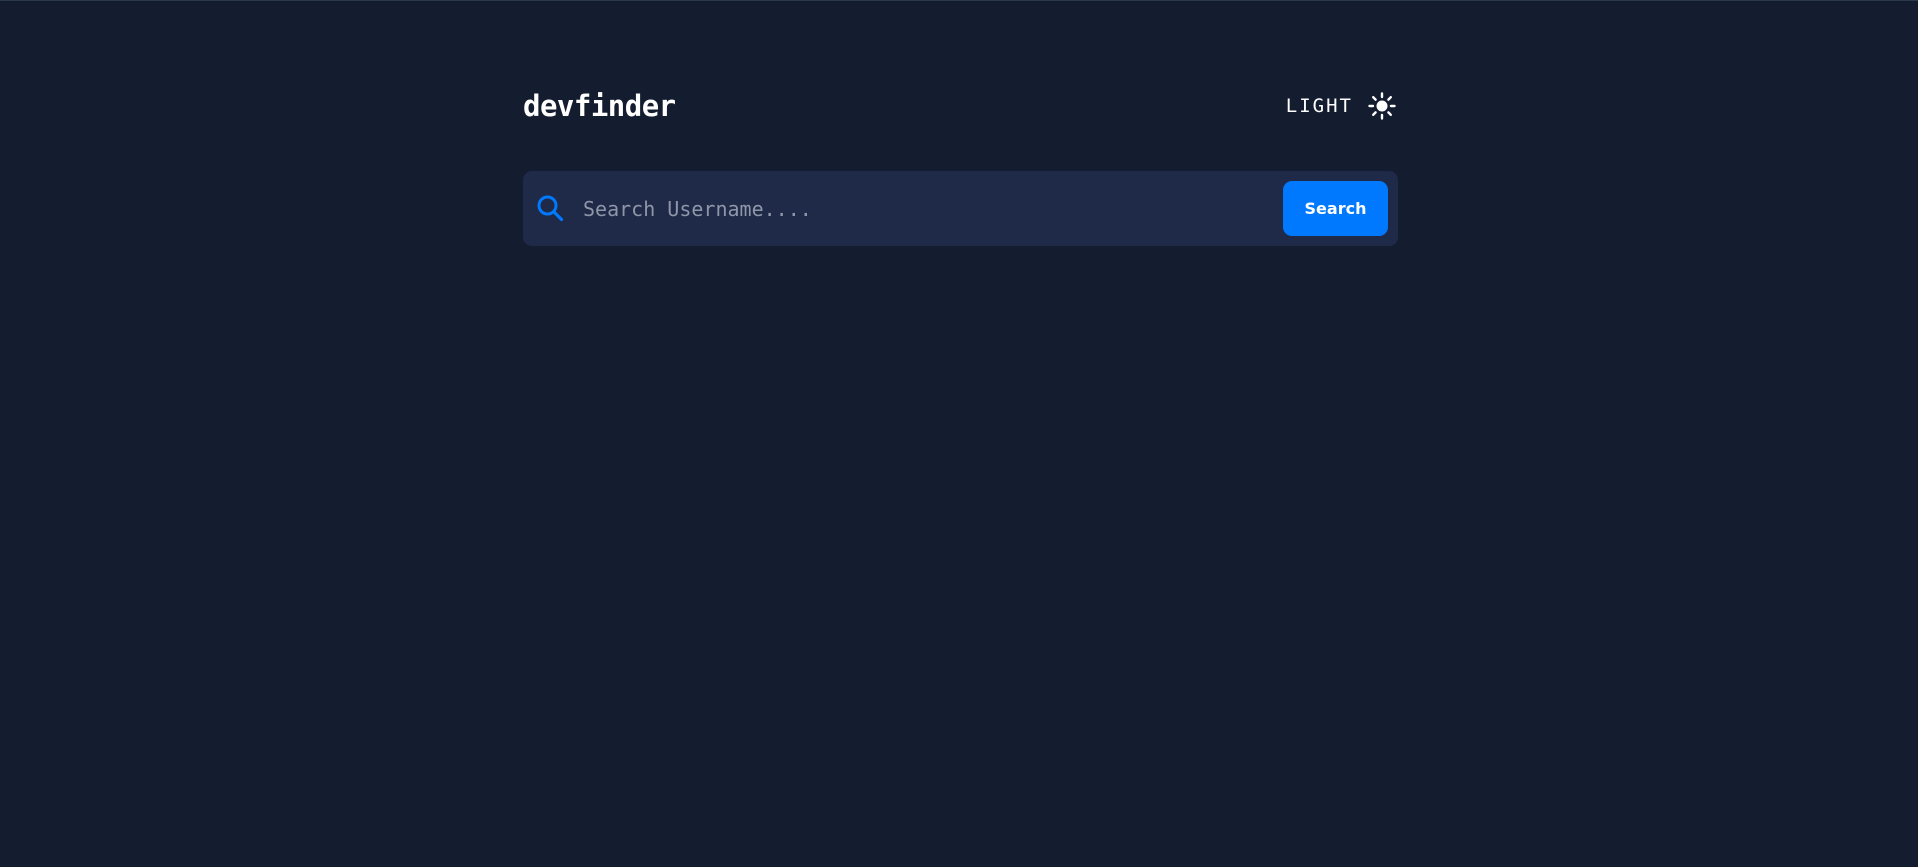  I want to click on window-top-border, so click(959, 0).